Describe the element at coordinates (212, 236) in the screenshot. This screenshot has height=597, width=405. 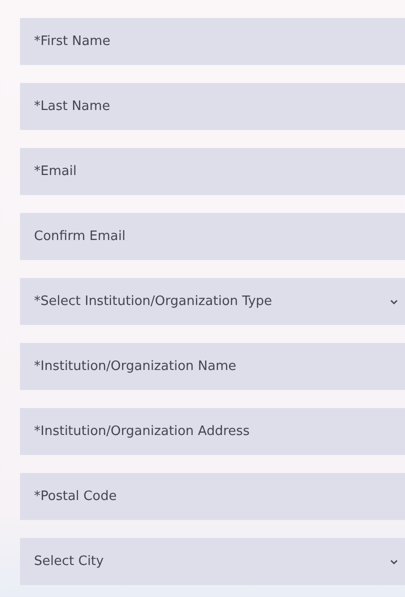
I see `input-field: Confirm Email` at that location.